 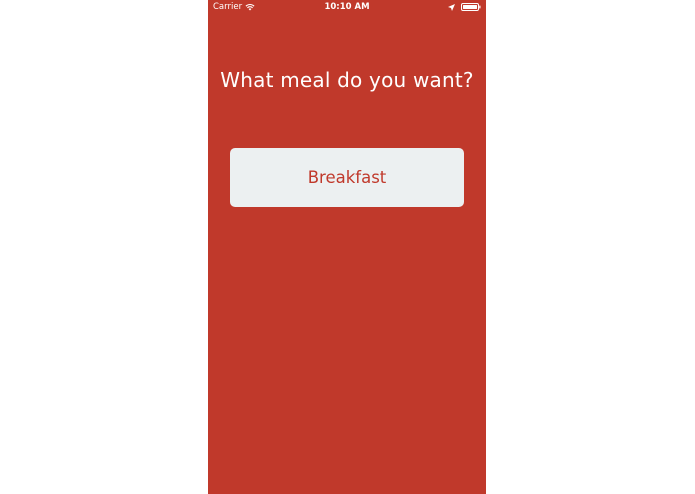 I want to click on status-time: 10:10 AM, so click(x=347, y=7).